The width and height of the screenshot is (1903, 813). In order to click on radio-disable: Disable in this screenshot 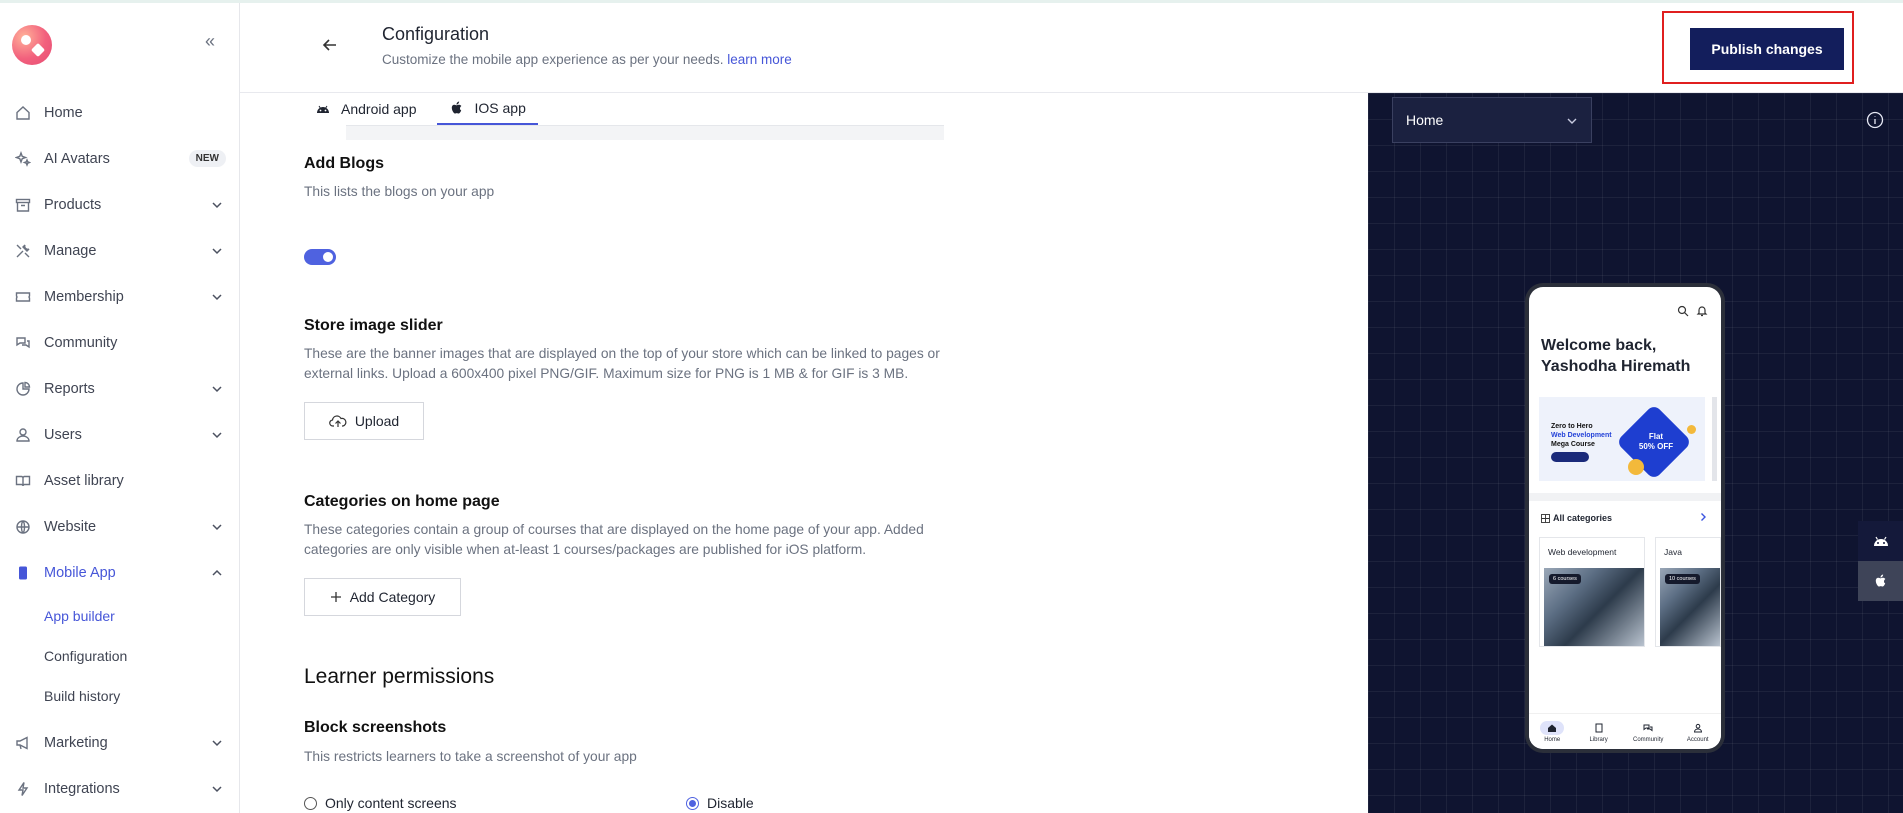, I will do `click(720, 803)`.